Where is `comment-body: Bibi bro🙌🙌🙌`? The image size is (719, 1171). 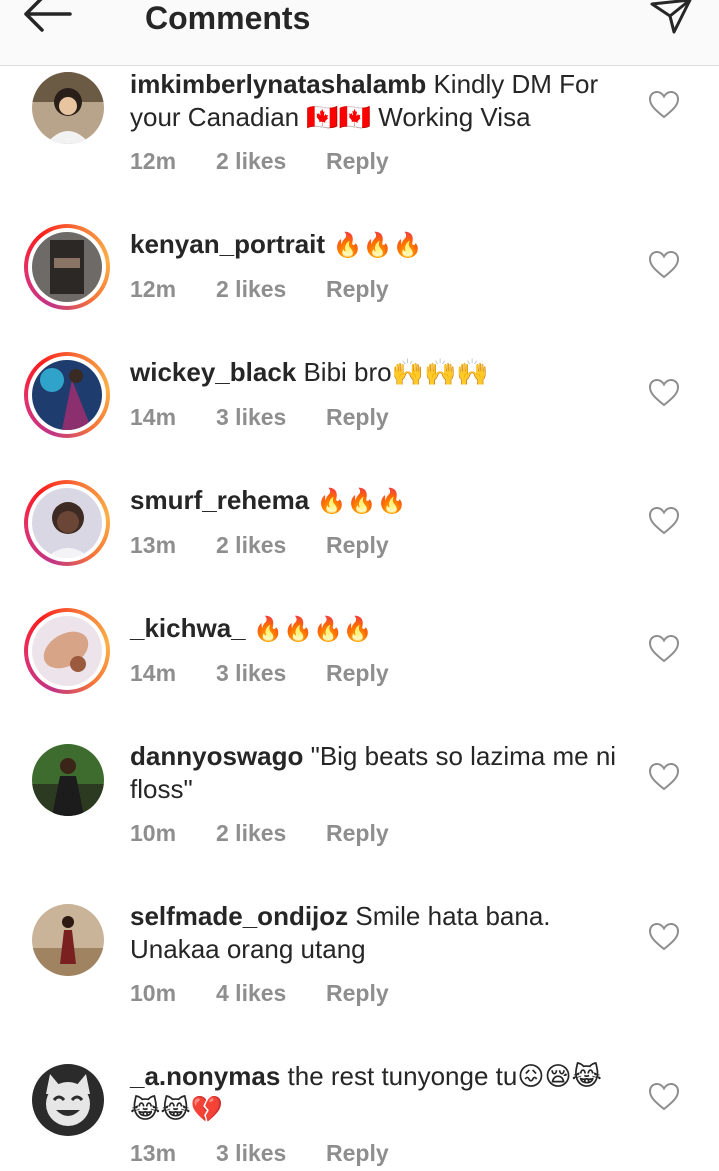
comment-body: Bibi bro🙌🙌🙌 is located at coordinates (392, 372).